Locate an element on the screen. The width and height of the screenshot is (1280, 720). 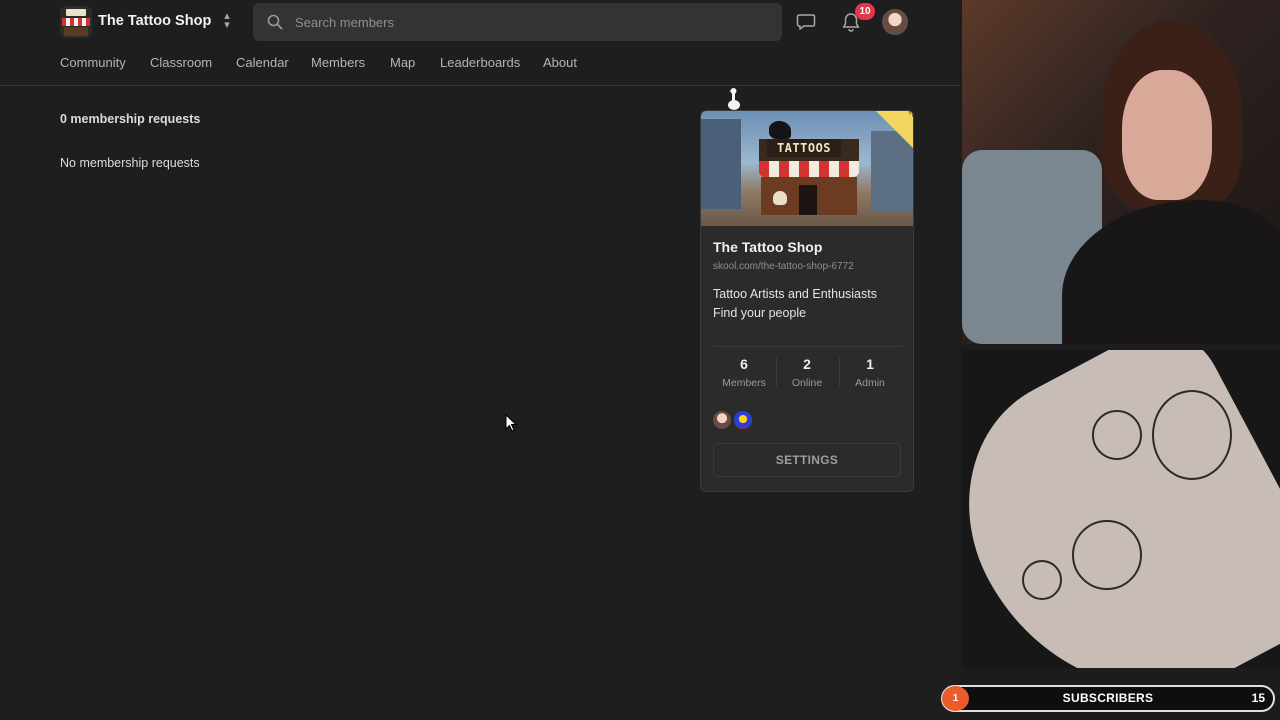
tab-classroom: Classroom is located at coordinates (181, 62).